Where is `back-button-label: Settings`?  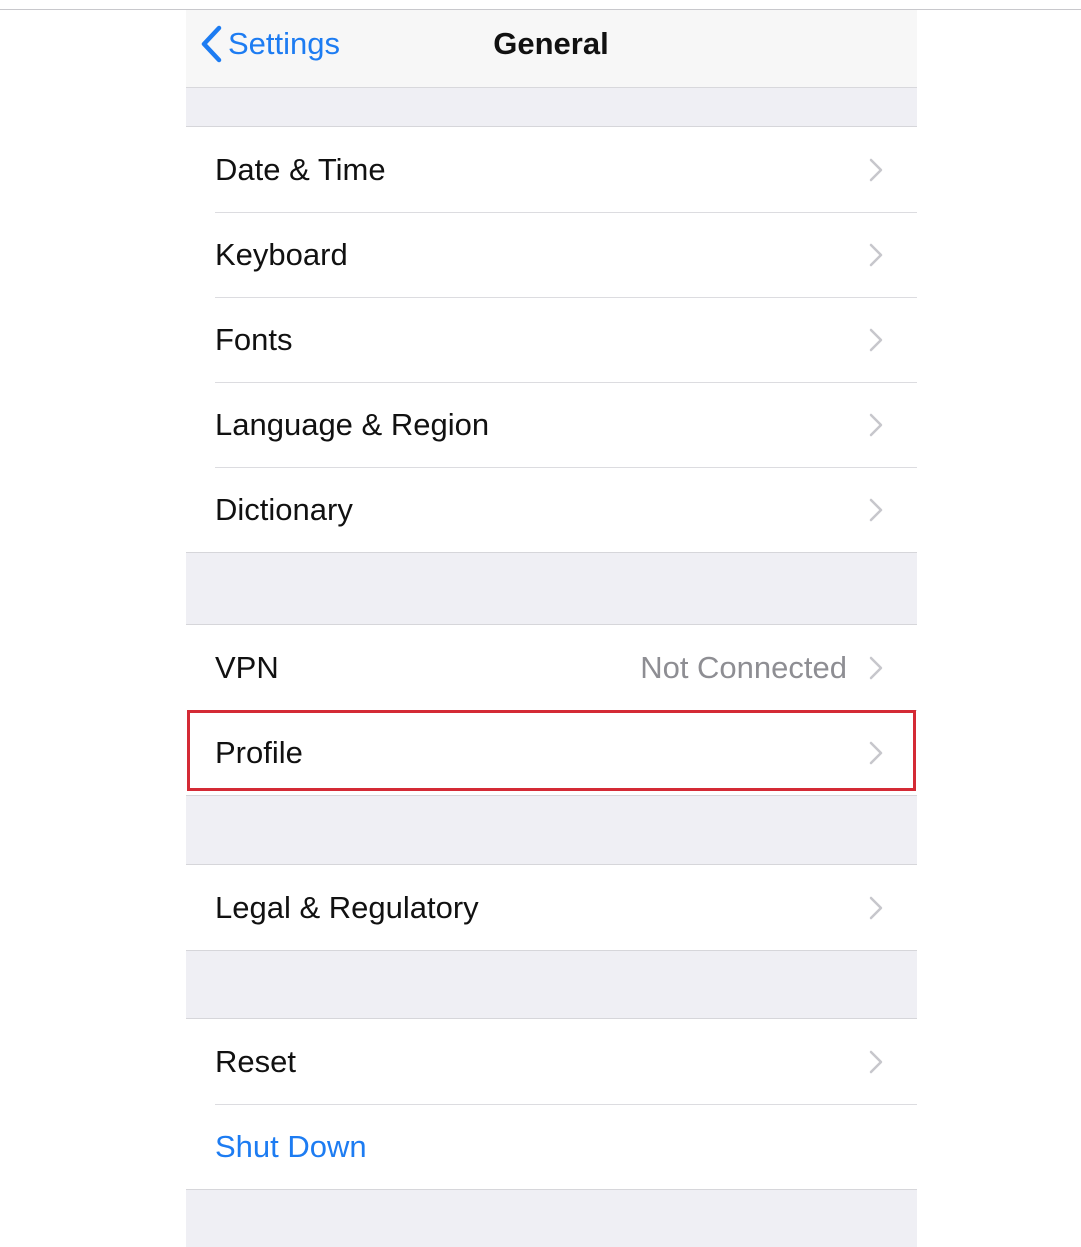 back-button-label: Settings is located at coordinates (284, 43).